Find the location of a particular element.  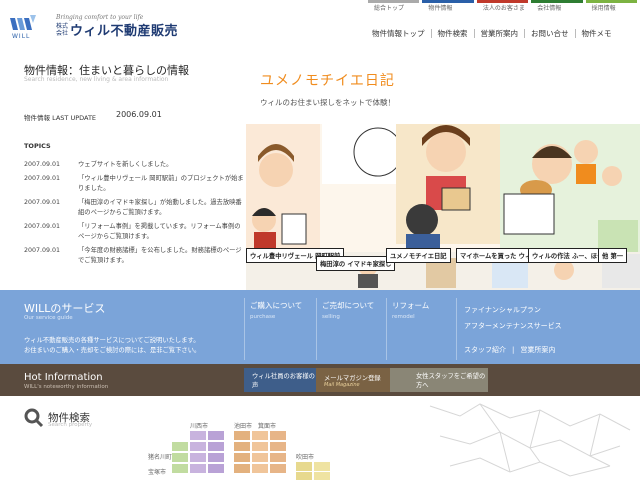

nav-property-search: 物件検索 is located at coordinates (452, 33).